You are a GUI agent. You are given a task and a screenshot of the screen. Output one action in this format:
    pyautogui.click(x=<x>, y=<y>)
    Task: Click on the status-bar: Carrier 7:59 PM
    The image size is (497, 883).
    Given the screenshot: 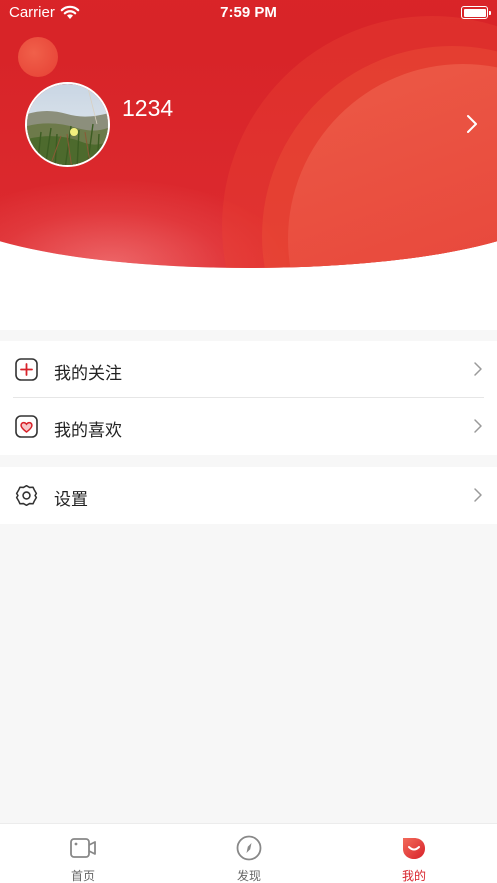 What is the action you would take?
    pyautogui.click(x=248, y=13)
    